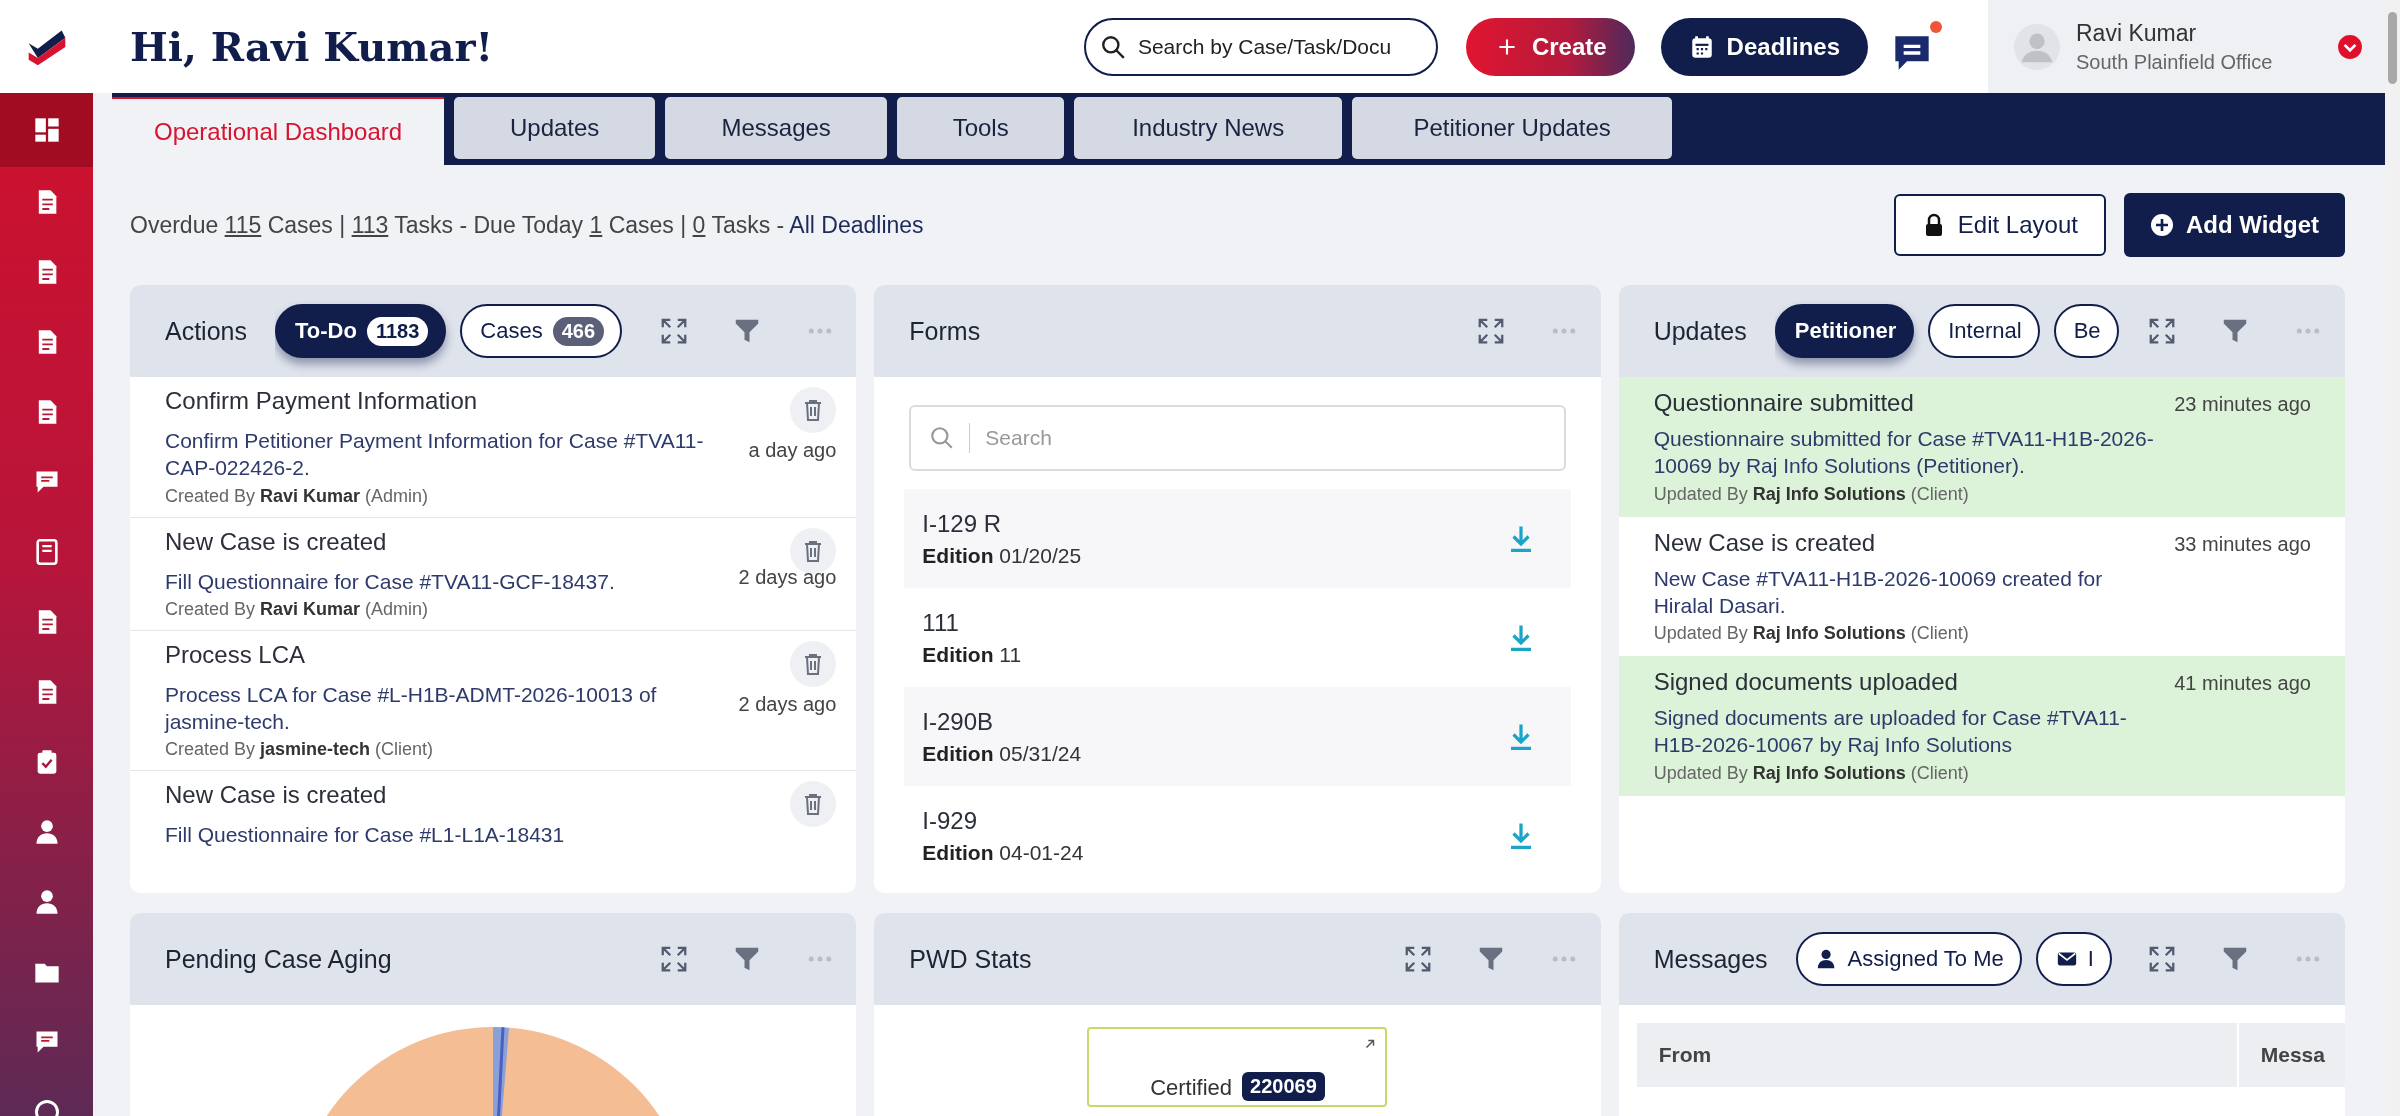  I want to click on deadline-summary: Overdue 115 Cases | 113 Tasks - Due Today 1 Cases | 0 Tasks - All Deadlines, so click(527, 225).